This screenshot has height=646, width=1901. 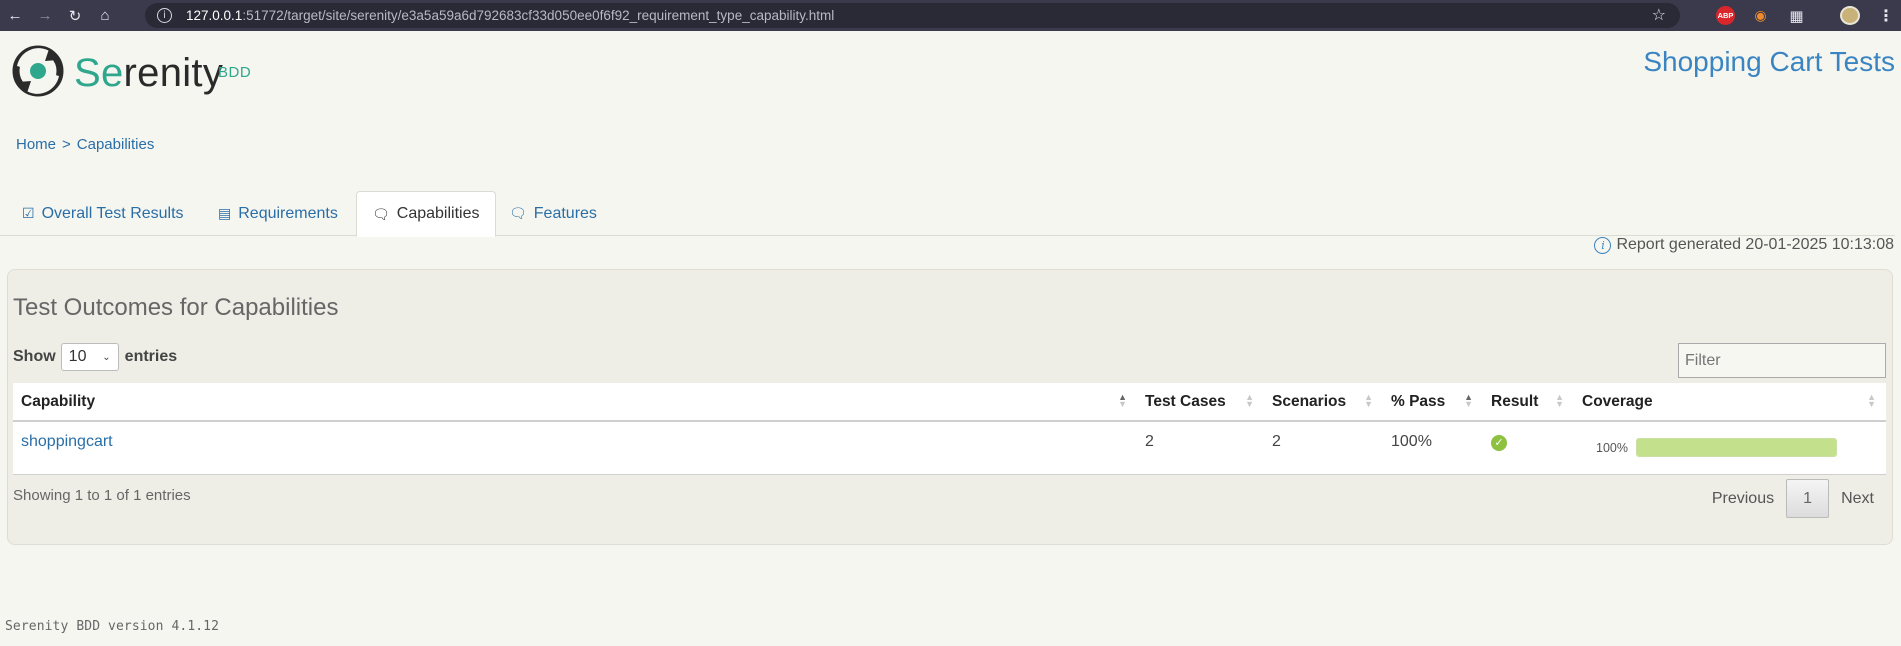 I want to click on coverage-bar-fill, so click(x=1736, y=447).